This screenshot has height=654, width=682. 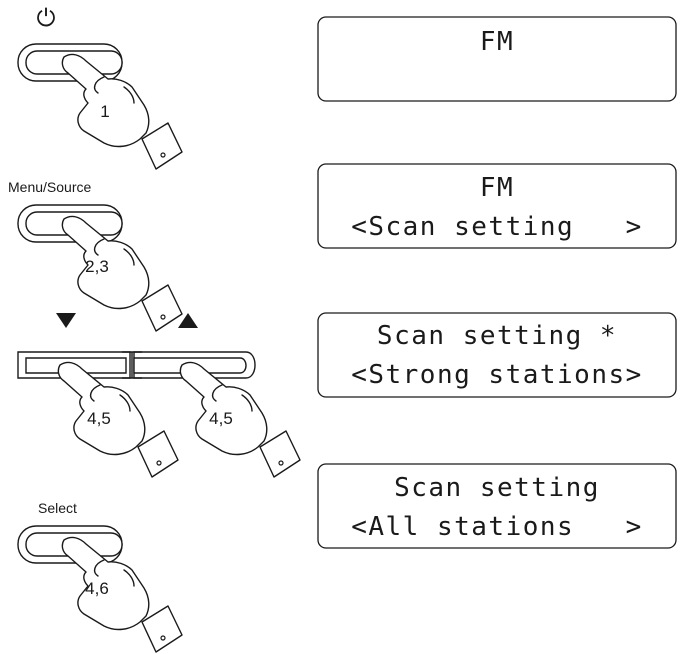 What do you see at coordinates (497, 375) in the screenshot?
I see `lcd-line-2: <Strong stations>` at bounding box center [497, 375].